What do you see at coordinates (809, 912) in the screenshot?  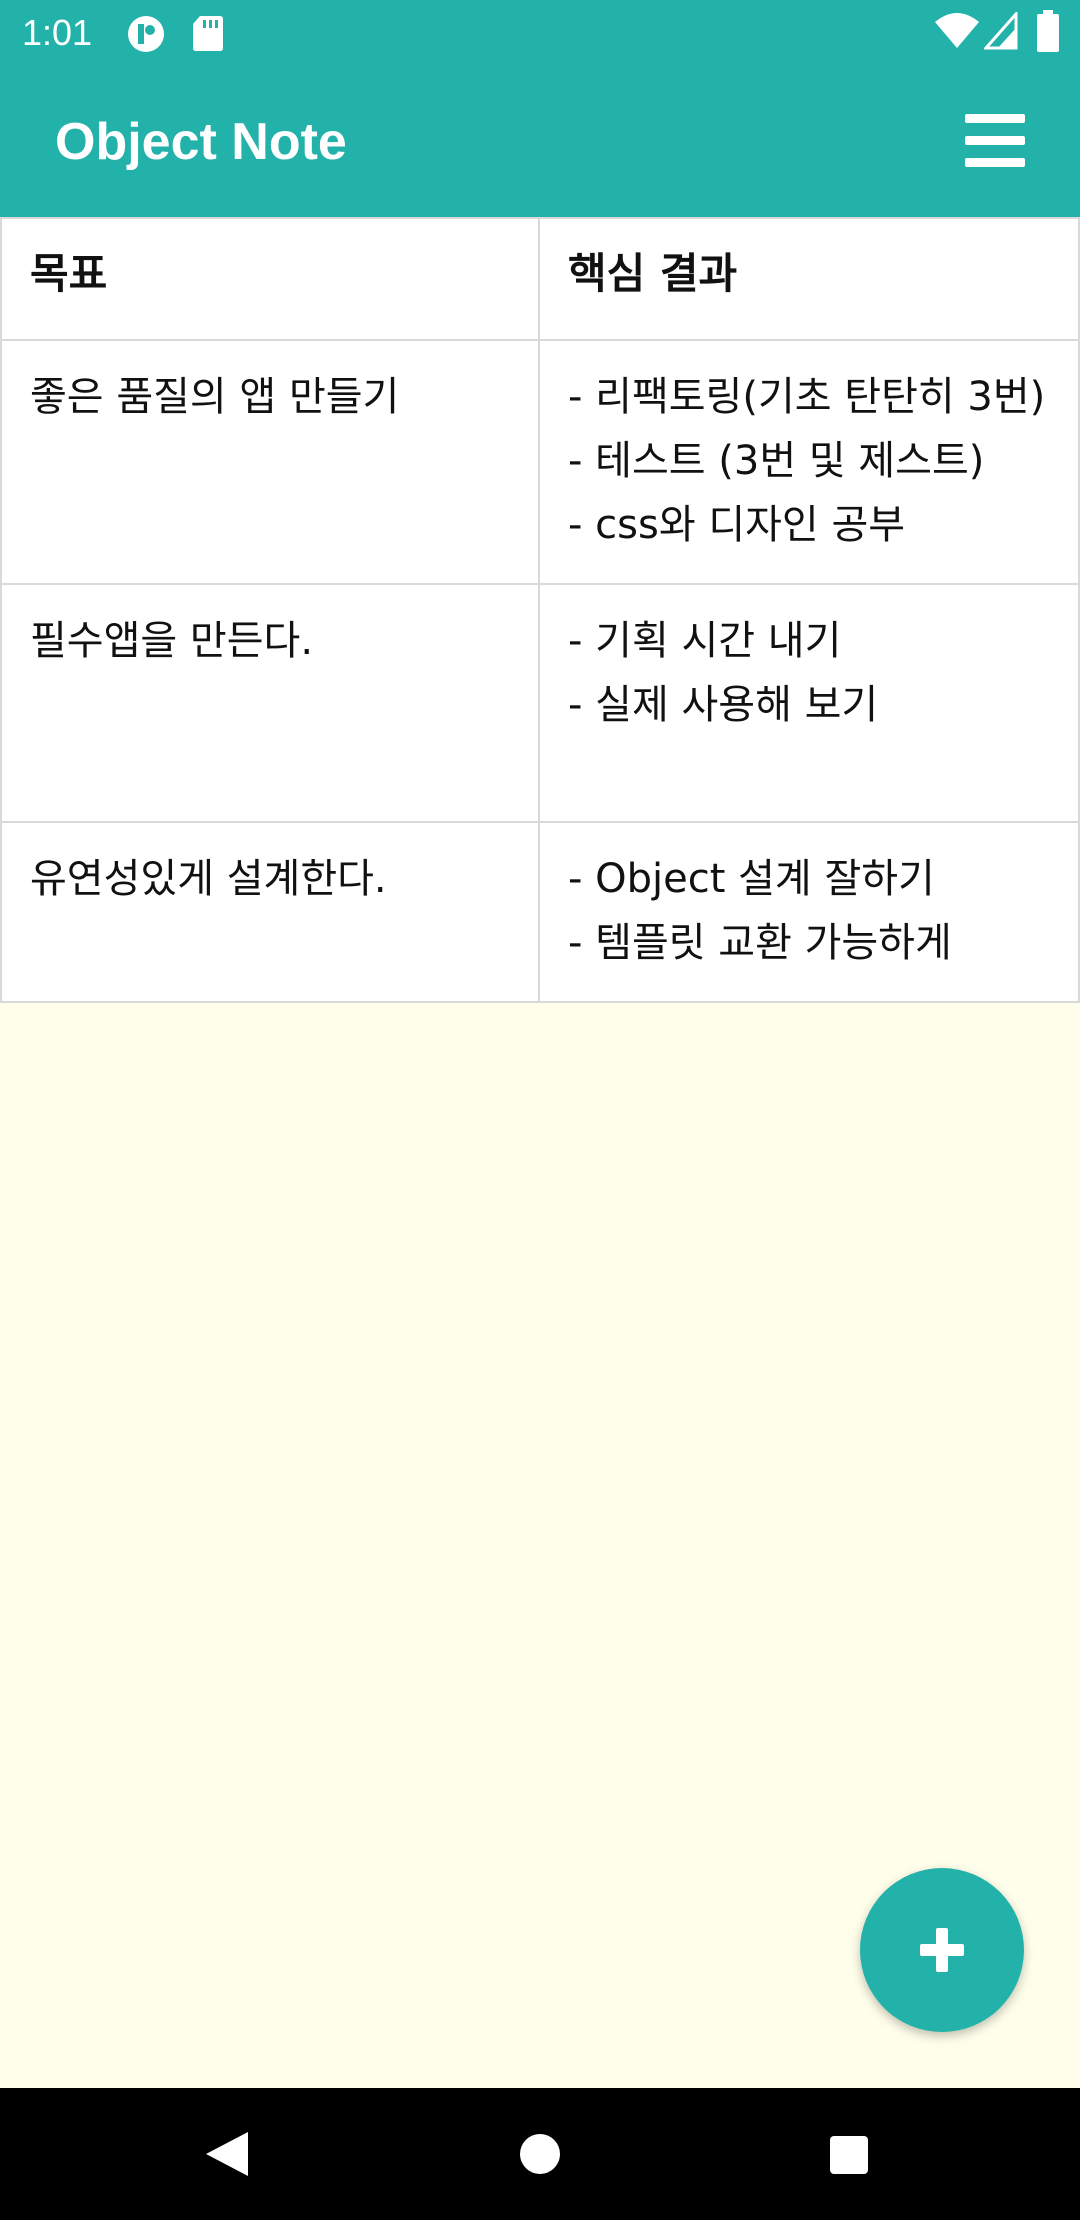 I see `key-results-cell: - Object 설계 잘하기 - 템플릿 교환 가능하게` at bounding box center [809, 912].